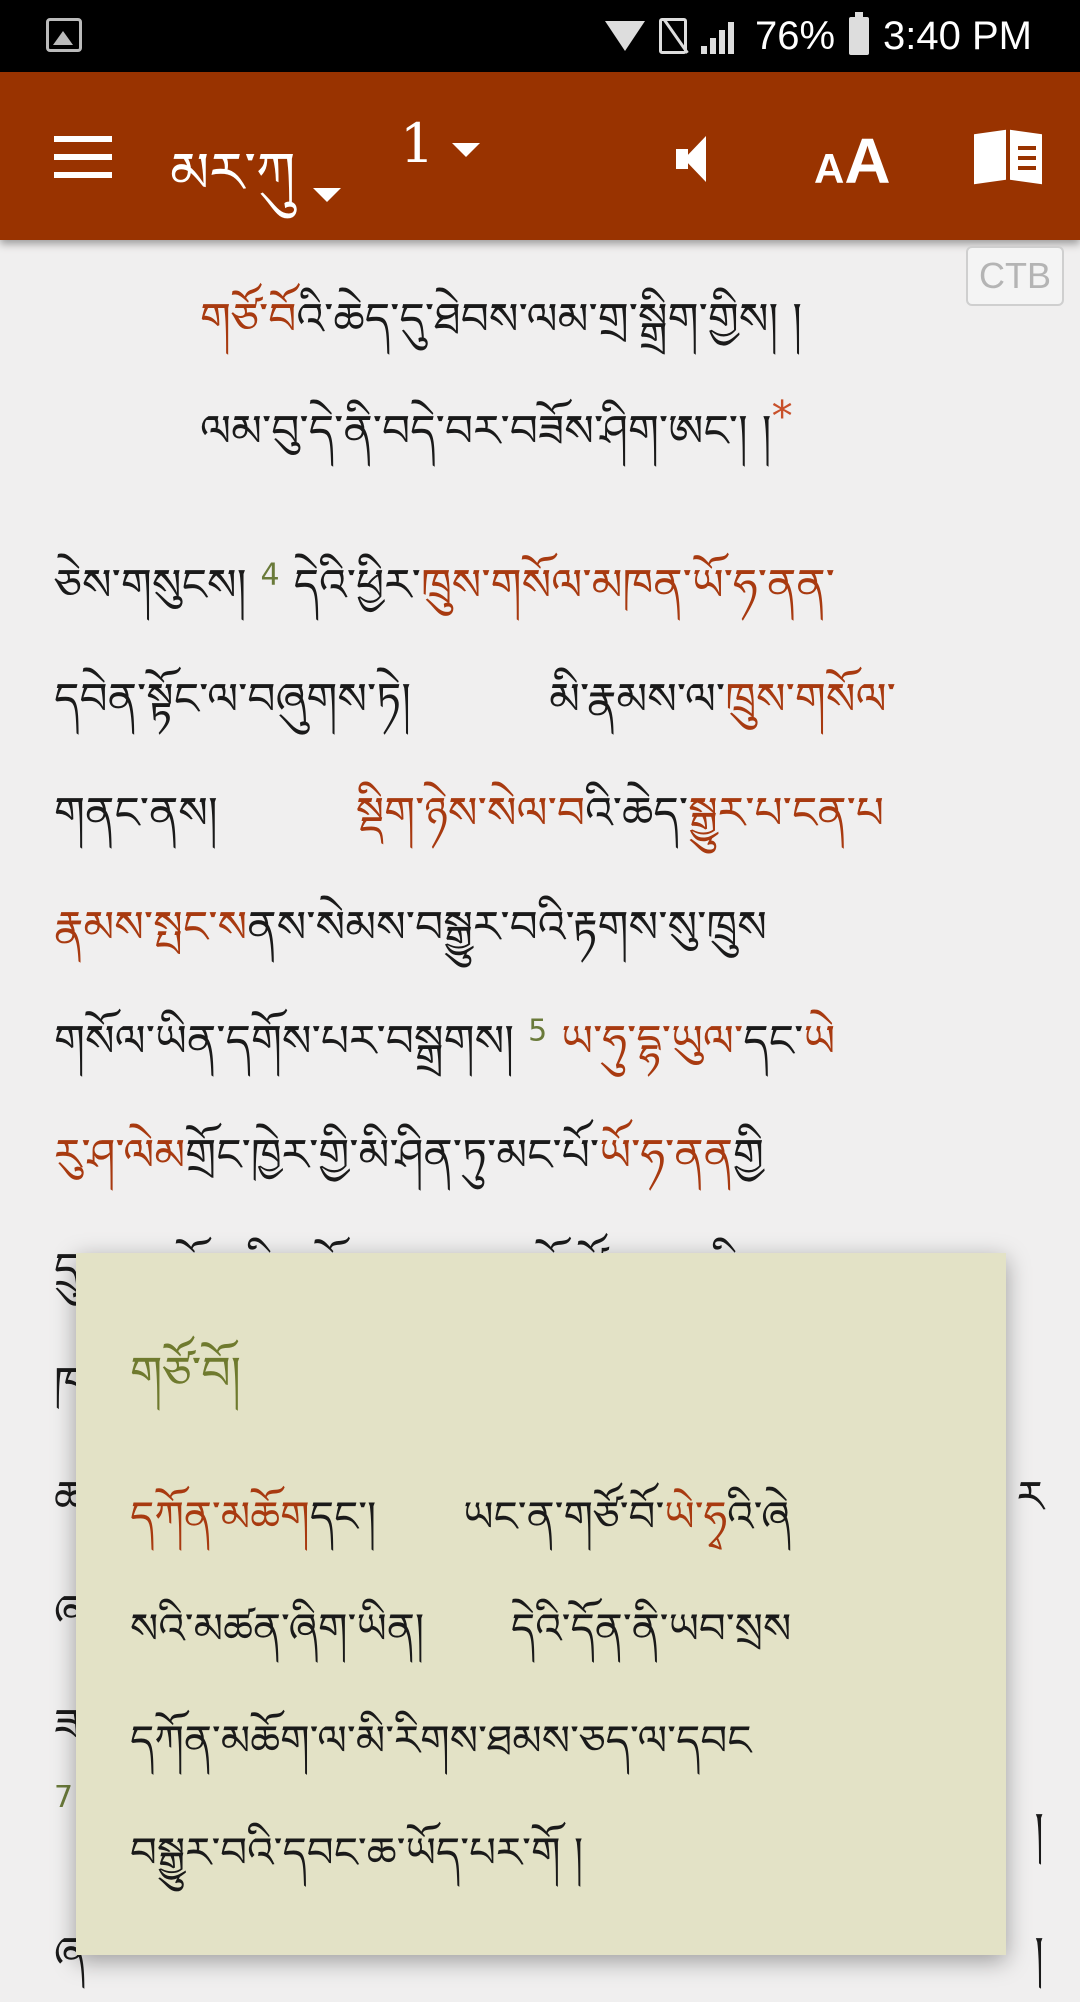 This screenshot has height=2002, width=1080. I want to click on popup-line: སའི་མཚན་ཞིག་ཡིན། དེའི་དོན་ནི་ཡབ་སྲས, so click(460, 1640).